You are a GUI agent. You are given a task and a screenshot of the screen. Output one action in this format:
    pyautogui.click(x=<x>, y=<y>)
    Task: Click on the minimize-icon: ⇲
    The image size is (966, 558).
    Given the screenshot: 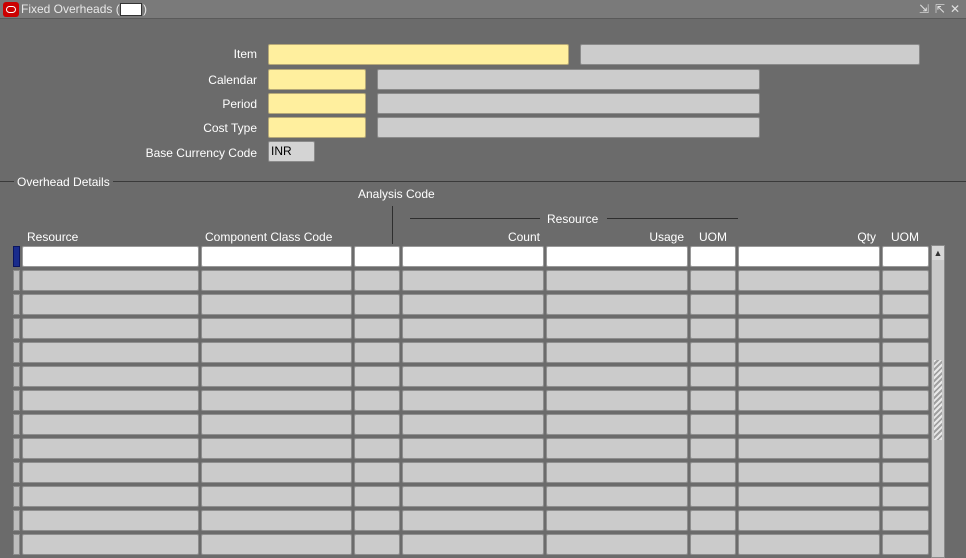 What is the action you would take?
    pyautogui.click(x=924, y=9)
    